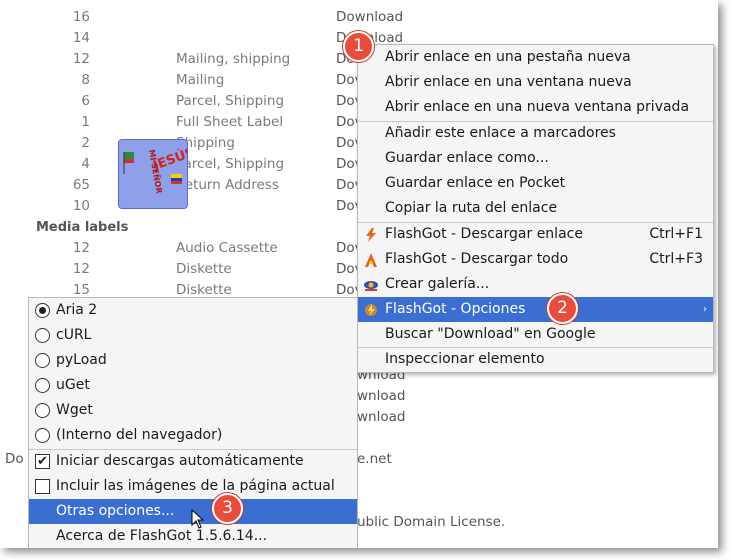 The height and width of the screenshot is (560, 733). What do you see at coordinates (193, 385) in the screenshot?
I see `radio-uget: uGet` at bounding box center [193, 385].